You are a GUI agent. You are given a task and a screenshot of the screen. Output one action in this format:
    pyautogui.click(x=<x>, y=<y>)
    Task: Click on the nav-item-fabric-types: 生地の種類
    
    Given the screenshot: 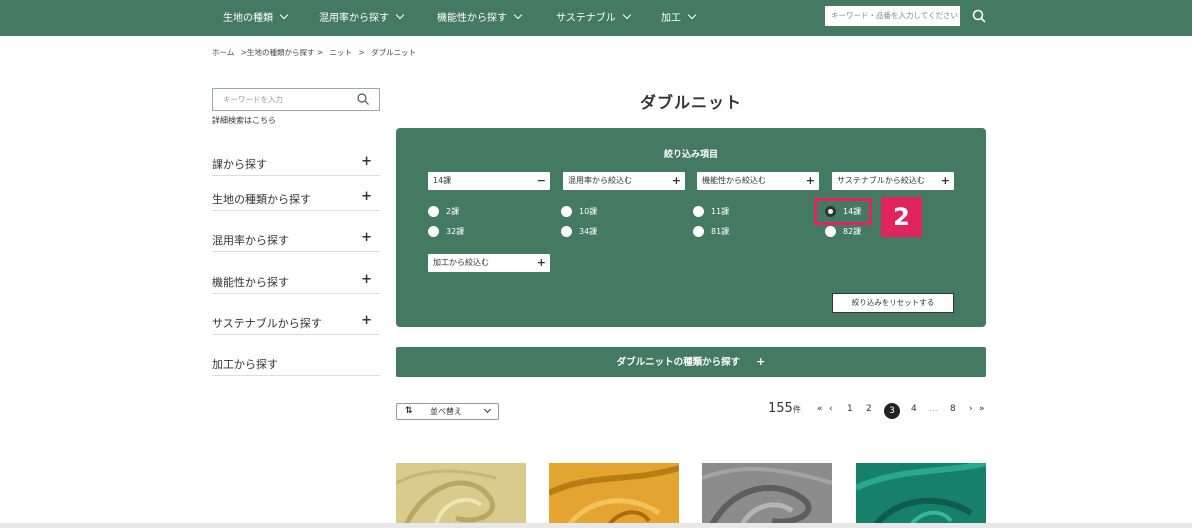 What is the action you would take?
    pyautogui.click(x=256, y=16)
    